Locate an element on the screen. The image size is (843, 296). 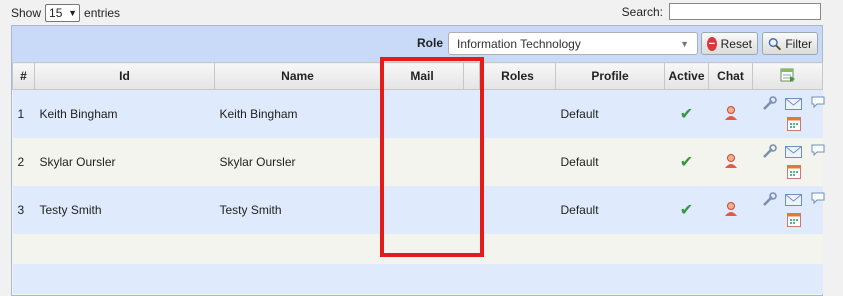
cell-id: Testy Smith is located at coordinates (124, 210).